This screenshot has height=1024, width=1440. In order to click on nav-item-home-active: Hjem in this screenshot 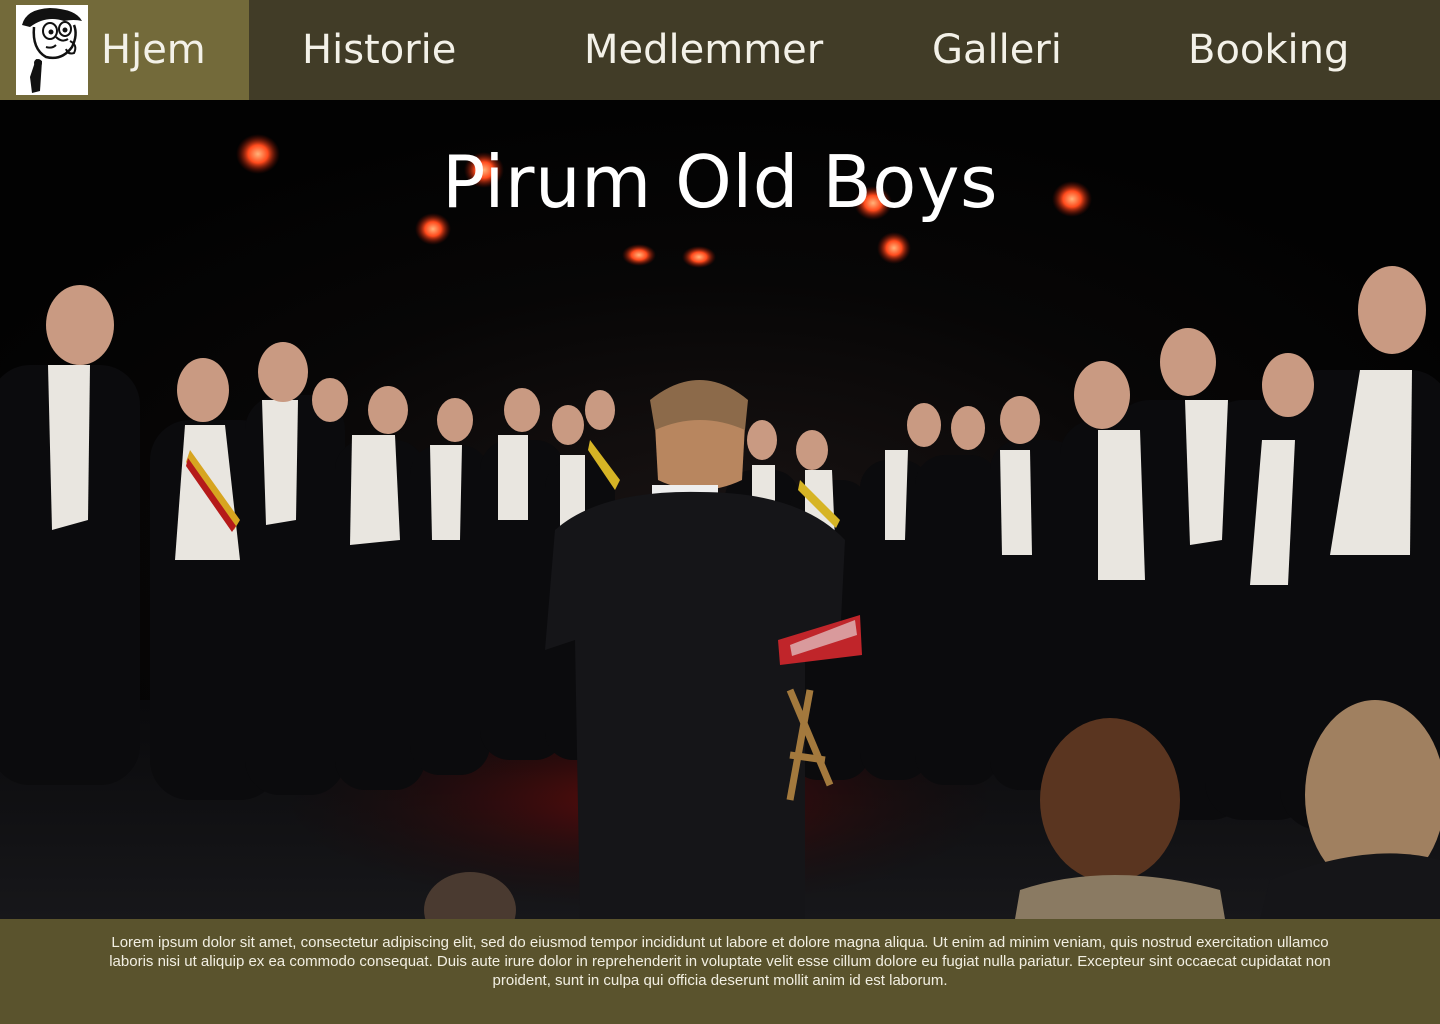, I will do `click(124, 50)`.